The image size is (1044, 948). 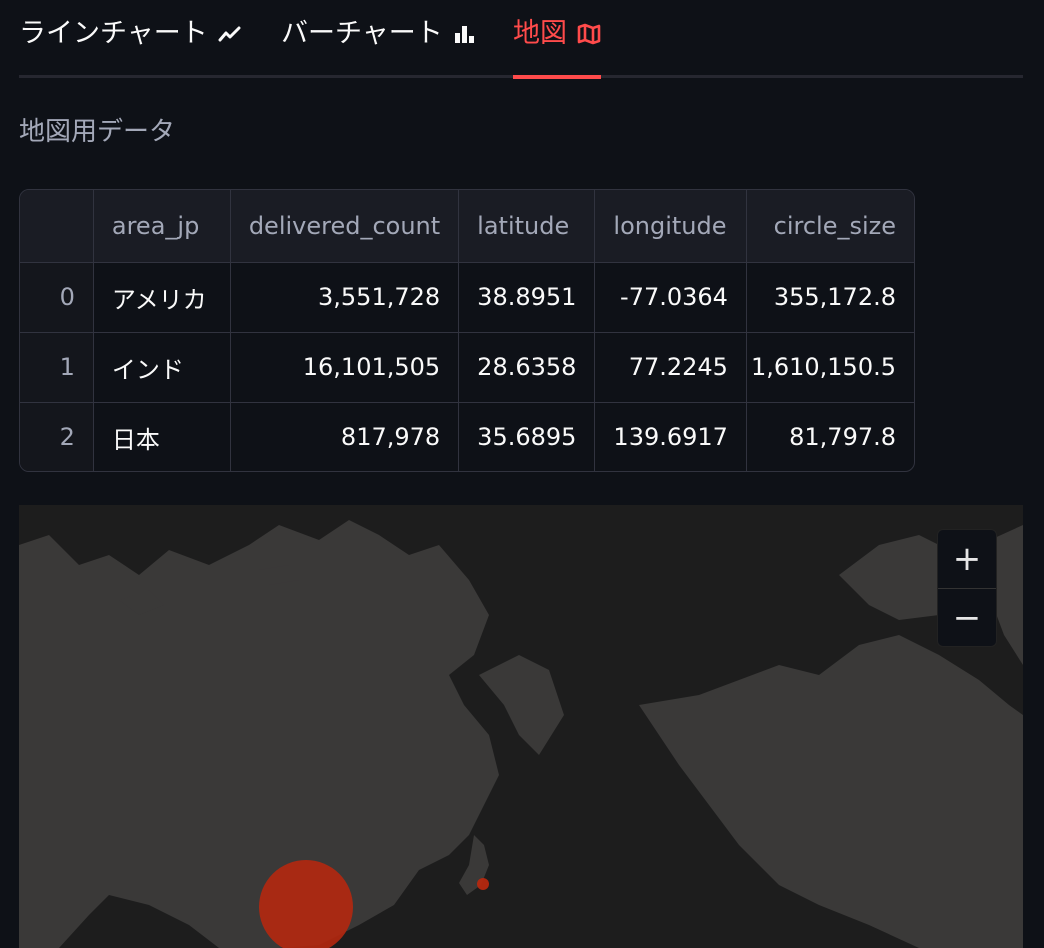 What do you see at coordinates (527, 436) in the screenshot?
I see `cell-latitude: 35.6895` at bounding box center [527, 436].